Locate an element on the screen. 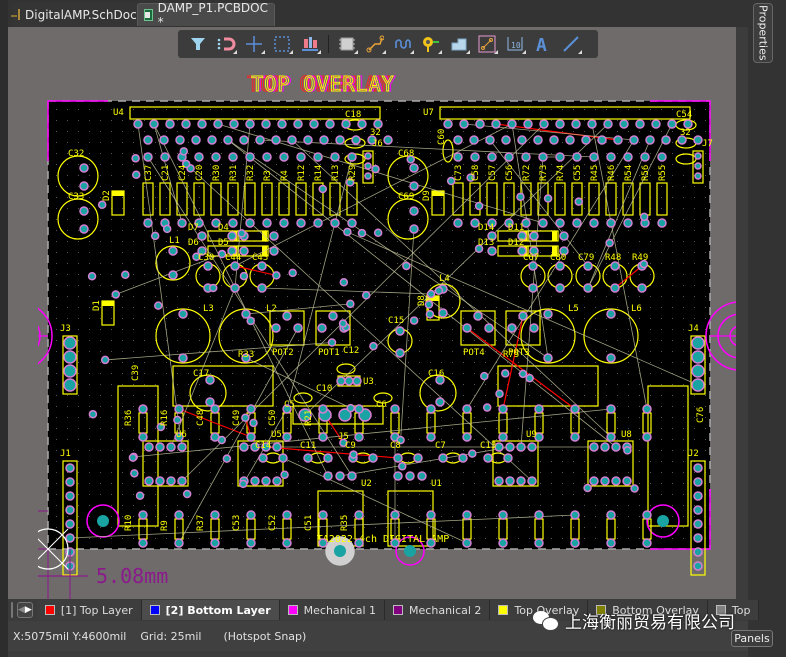 The width and height of the screenshot is (786, 657). layer-tab-mechanical-2: Mechanical 2 is located at coordinates (438, 610).